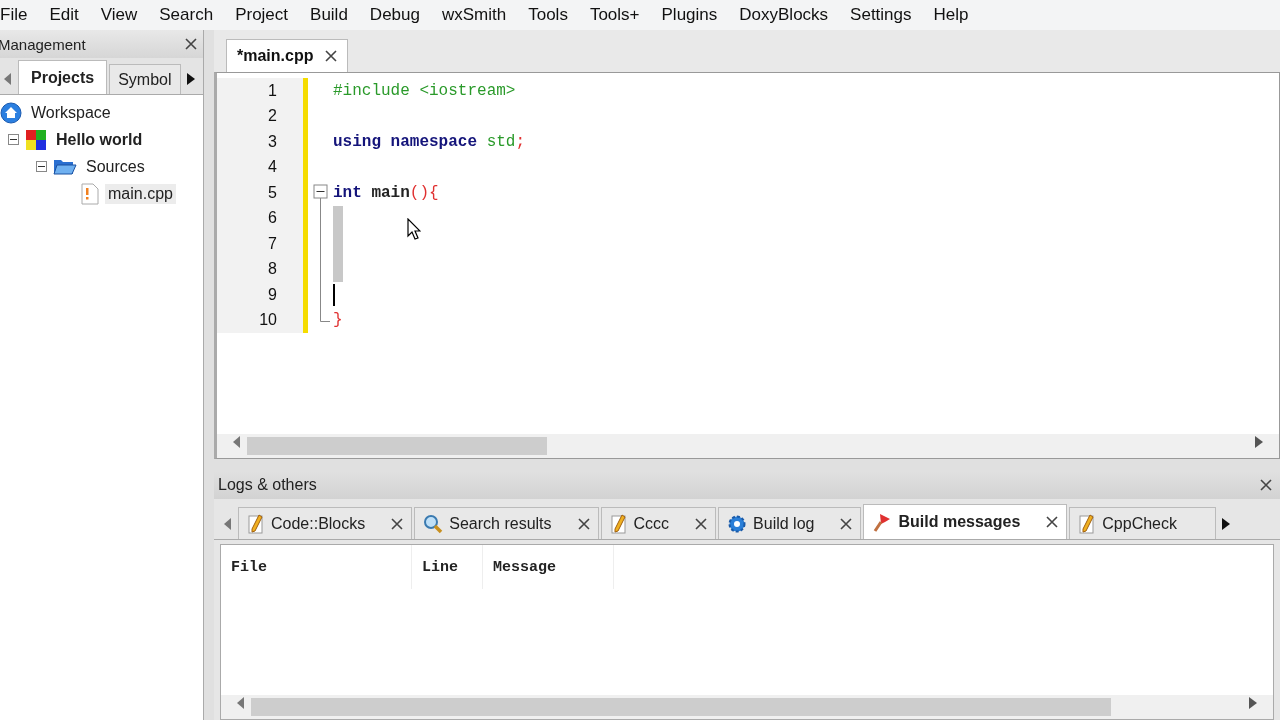 This screenshot has height=720, width=1280. What do you see at coordinates (140, 193) in the screenshot?
I see `tree-item: main.cpp` at bounding box center [140, 193].